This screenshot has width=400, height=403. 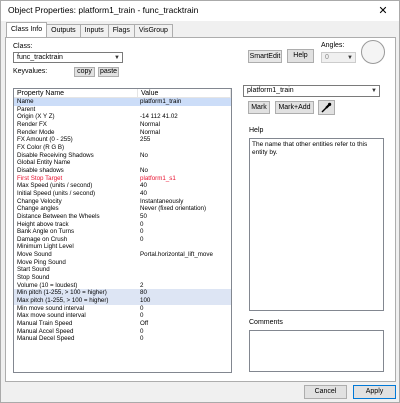 What do you see at coordinates (162, 201) in the screenshot?
I see `property-value-cell: Instantaneously` at bounding box center [162, 201].